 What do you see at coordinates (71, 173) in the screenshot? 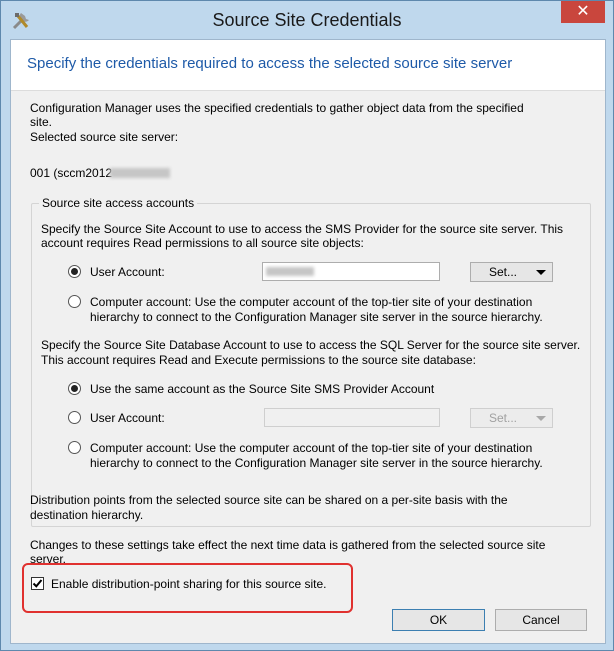
I see `selected-server-value: 001 (sccm2012` at bounding box center [71, 173].